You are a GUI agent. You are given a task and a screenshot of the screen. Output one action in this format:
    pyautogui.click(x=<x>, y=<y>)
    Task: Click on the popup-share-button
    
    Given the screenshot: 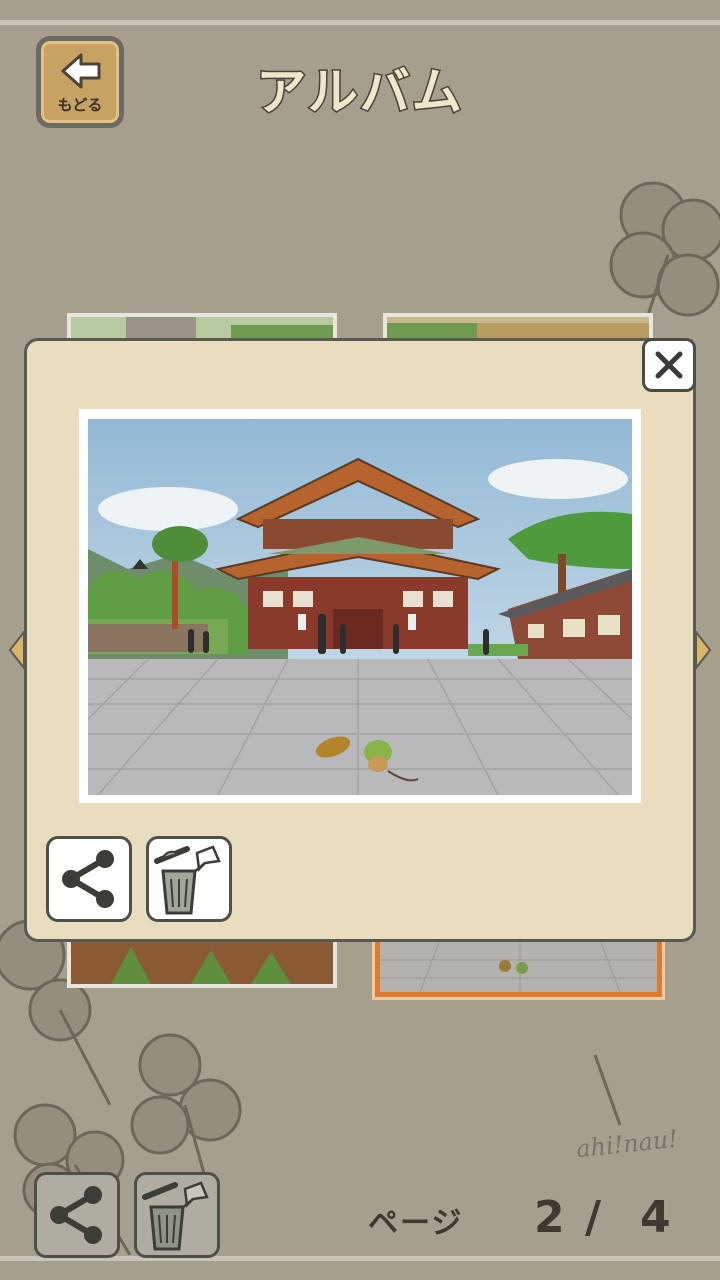 What is the action you would take?
    pyautogui.click(x=89, y=879)
    